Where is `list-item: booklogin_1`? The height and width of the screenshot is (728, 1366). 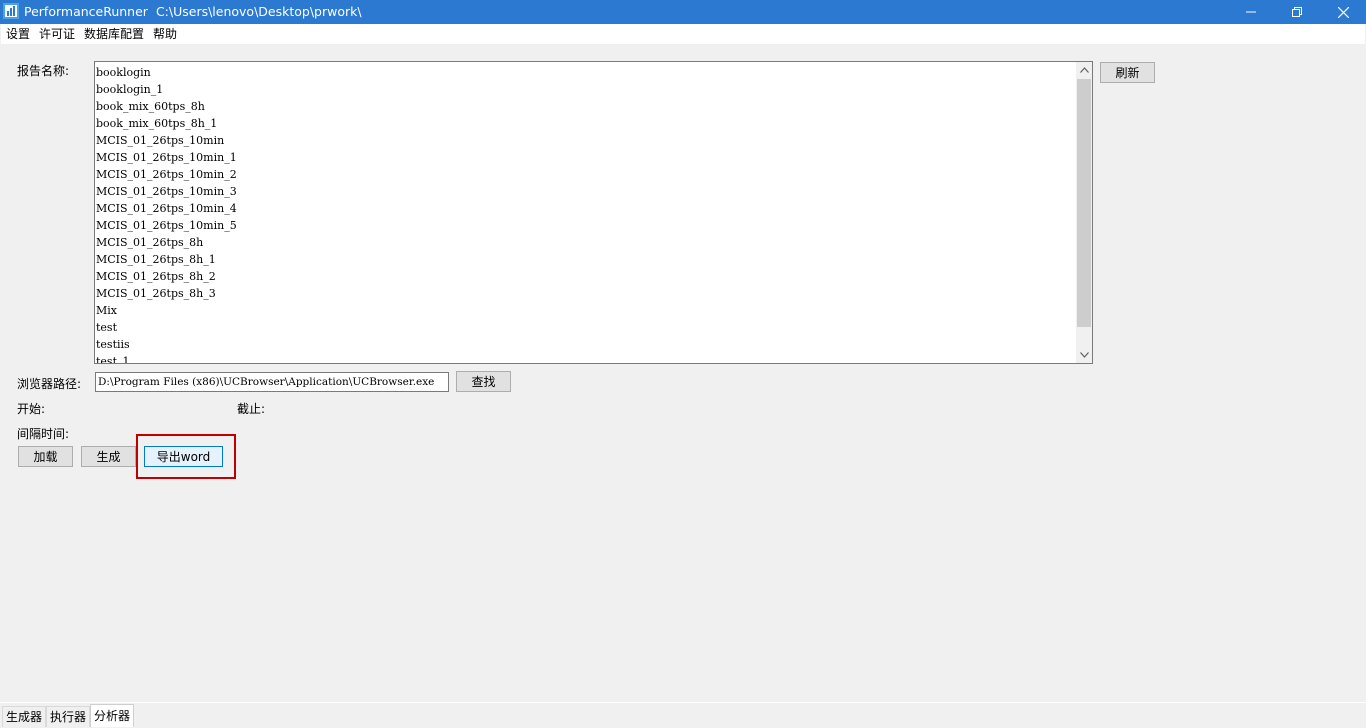
list-item: booklogin_1 is located at coordinates (586, 89).